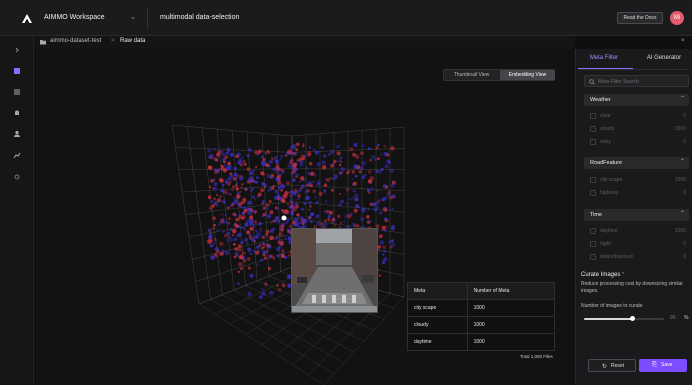 The image size is (692, 385). What do you see at coordinates (638, 180) in the screenshot?
I see `filter-option: city scape 1000` at bounding box center [638, 180].